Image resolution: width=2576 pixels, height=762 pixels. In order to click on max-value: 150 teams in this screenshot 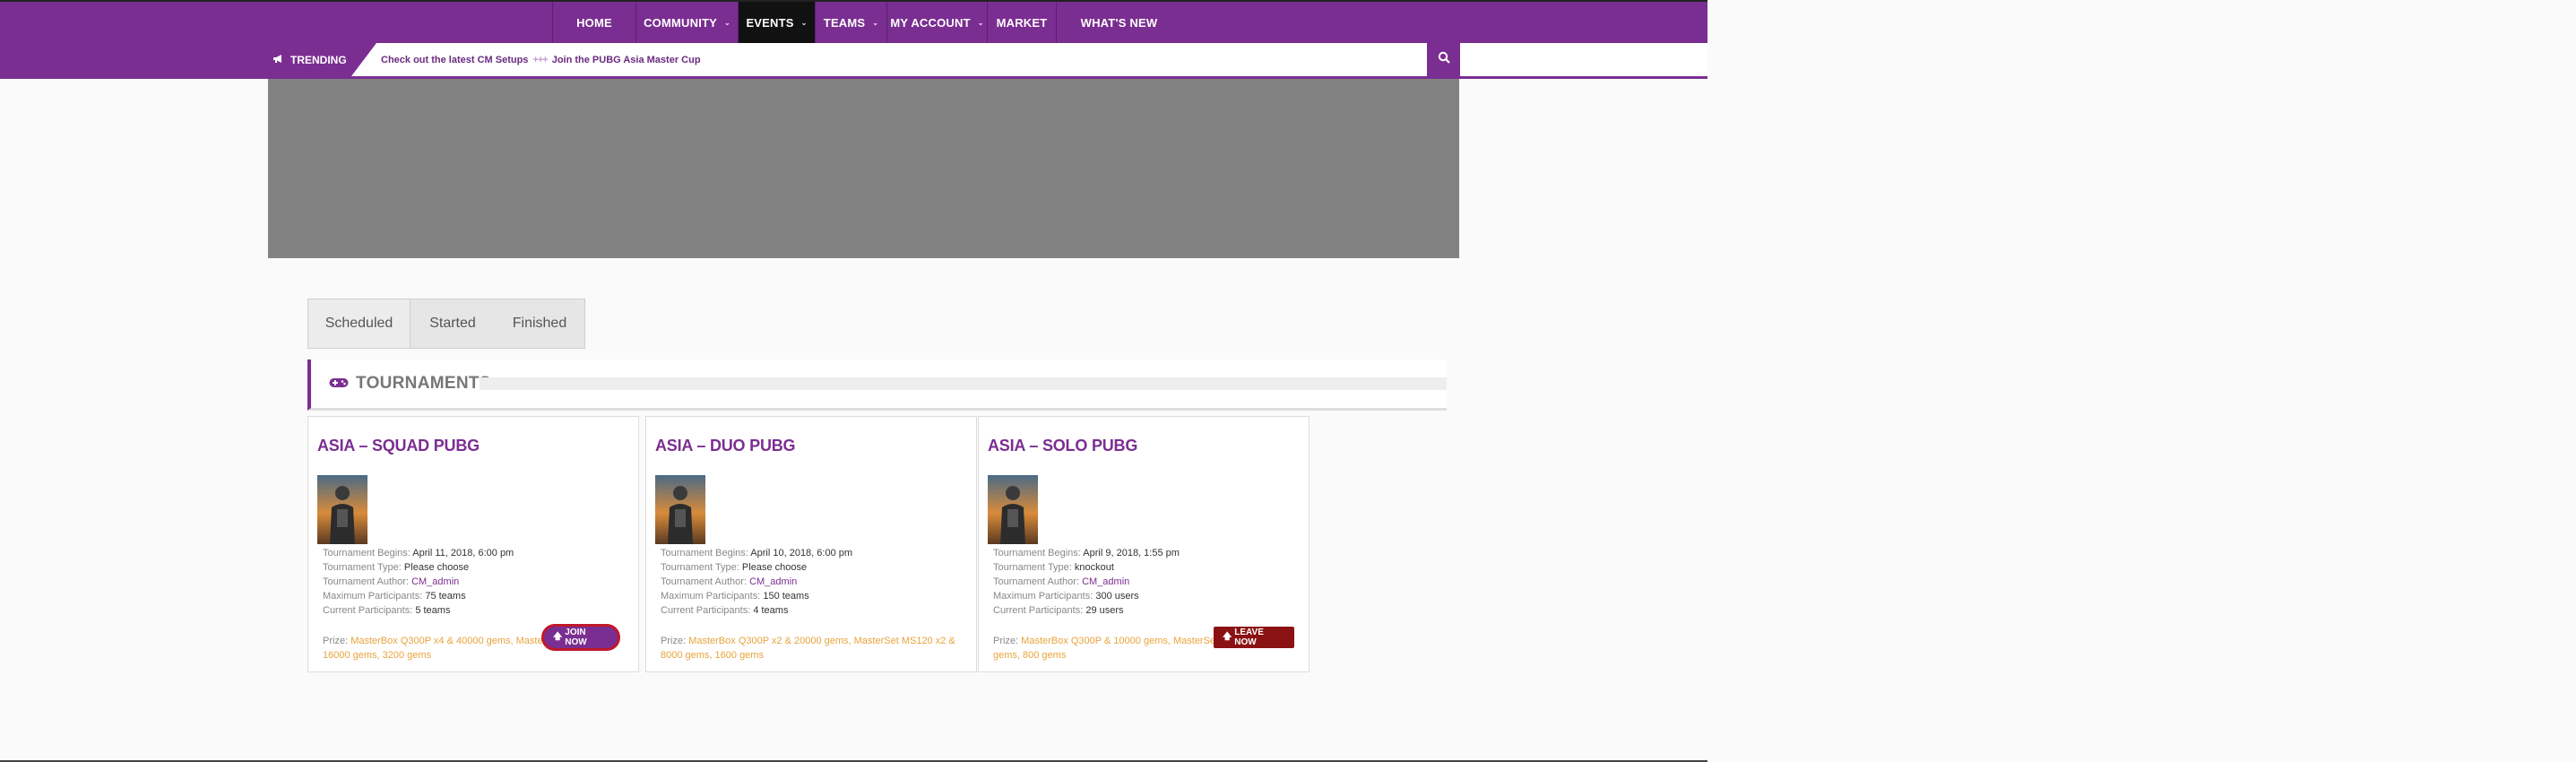, I will do `click(786, 596)`.